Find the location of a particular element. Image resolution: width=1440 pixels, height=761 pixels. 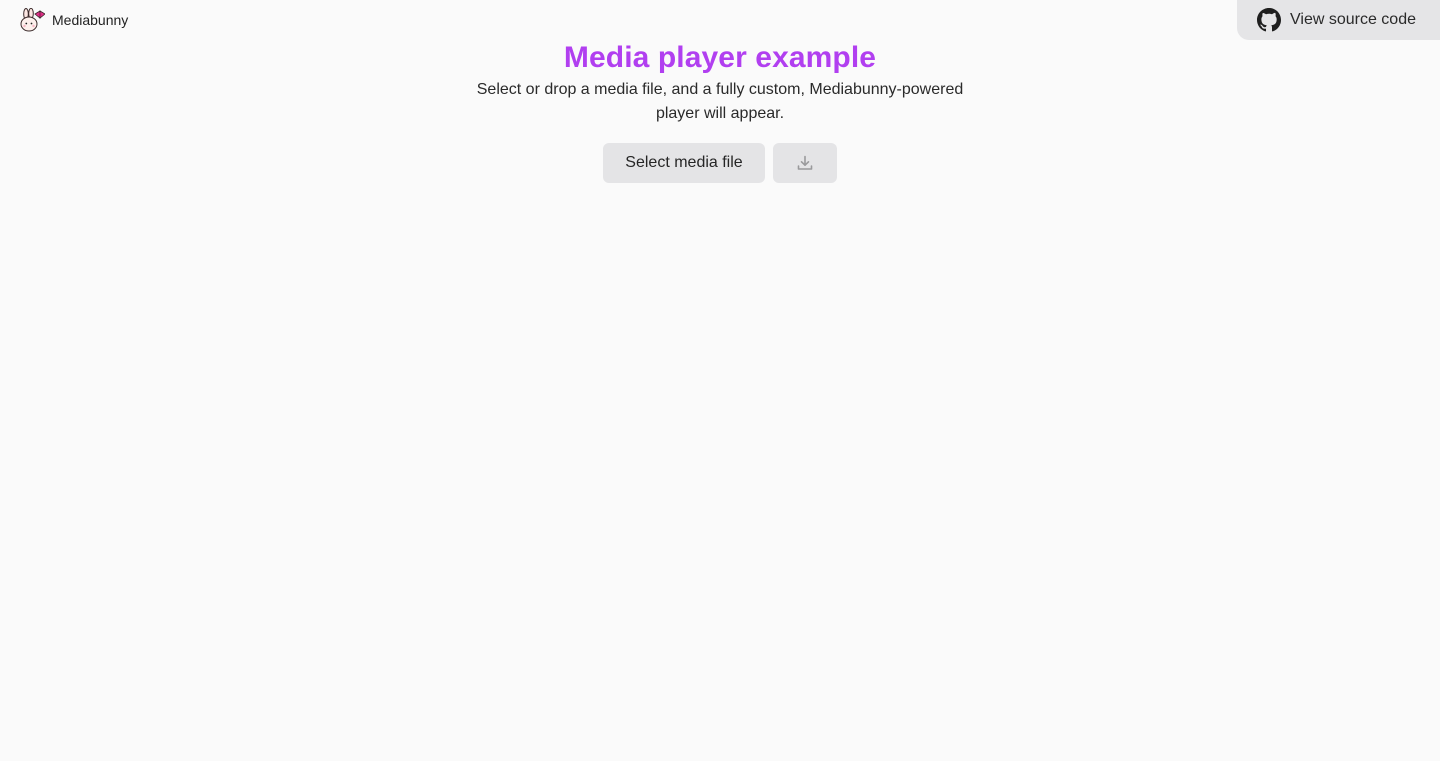

download-icon is located at coordinates (805, 162).